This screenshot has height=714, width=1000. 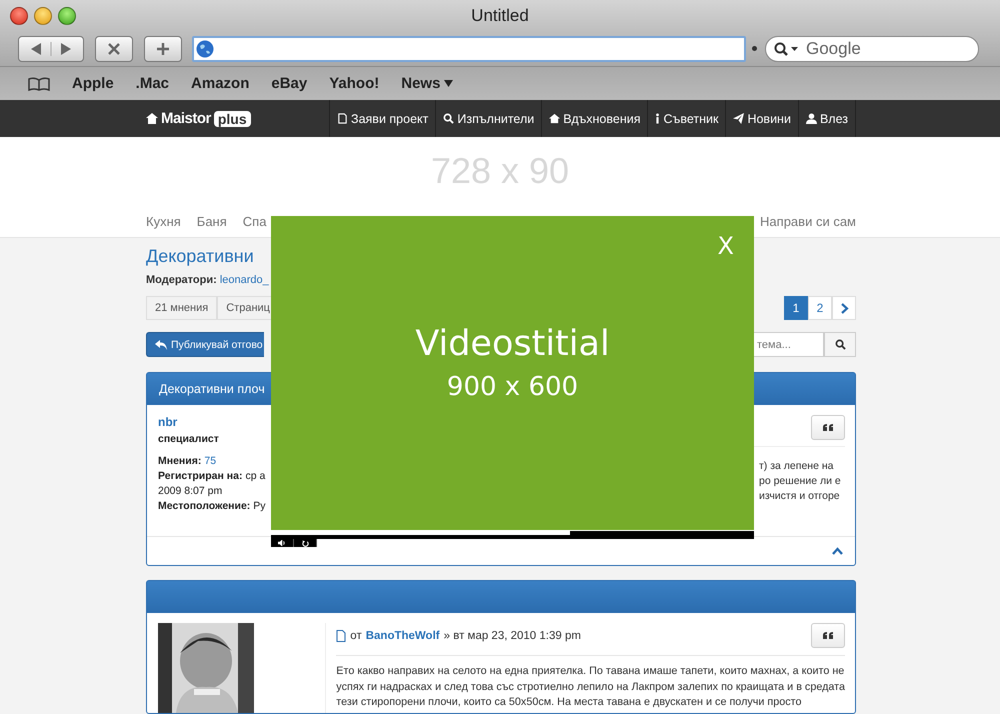 I want to click on speaker-icon, so click(x=282, y=543).